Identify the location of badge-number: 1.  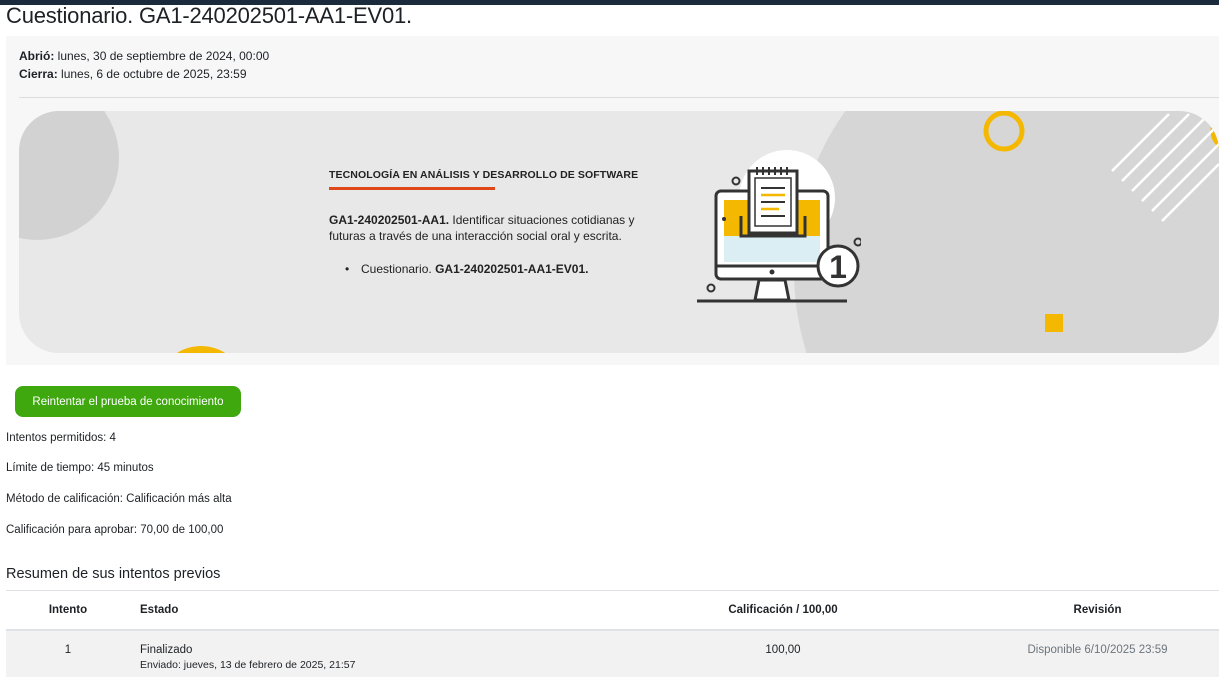
(838, 267).